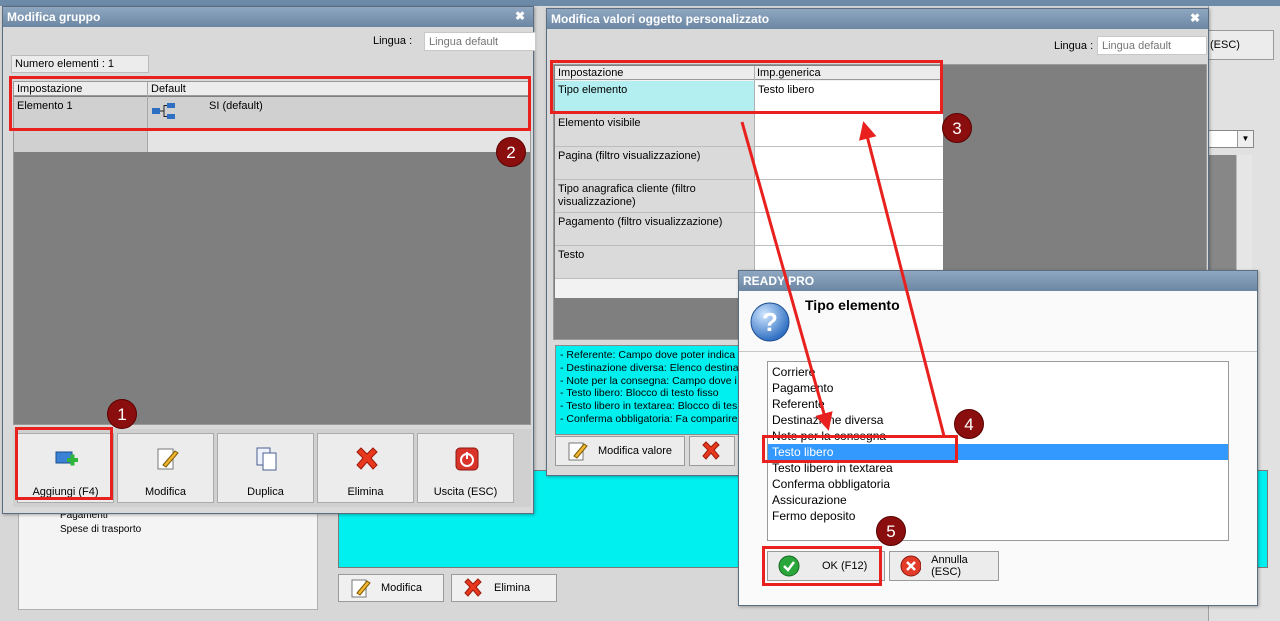  What do you see at coordinates (749, 229) in the screenshot?
I see `table-row: Pagamento (filtro visualizzazione)` at bounding box center [749, 229].